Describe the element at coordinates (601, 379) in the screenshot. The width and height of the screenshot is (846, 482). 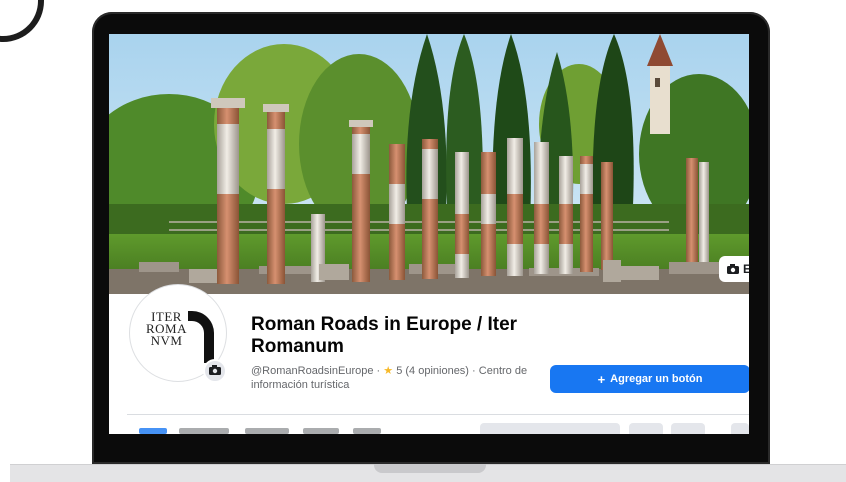
I see `plus-icon: +` at that location.